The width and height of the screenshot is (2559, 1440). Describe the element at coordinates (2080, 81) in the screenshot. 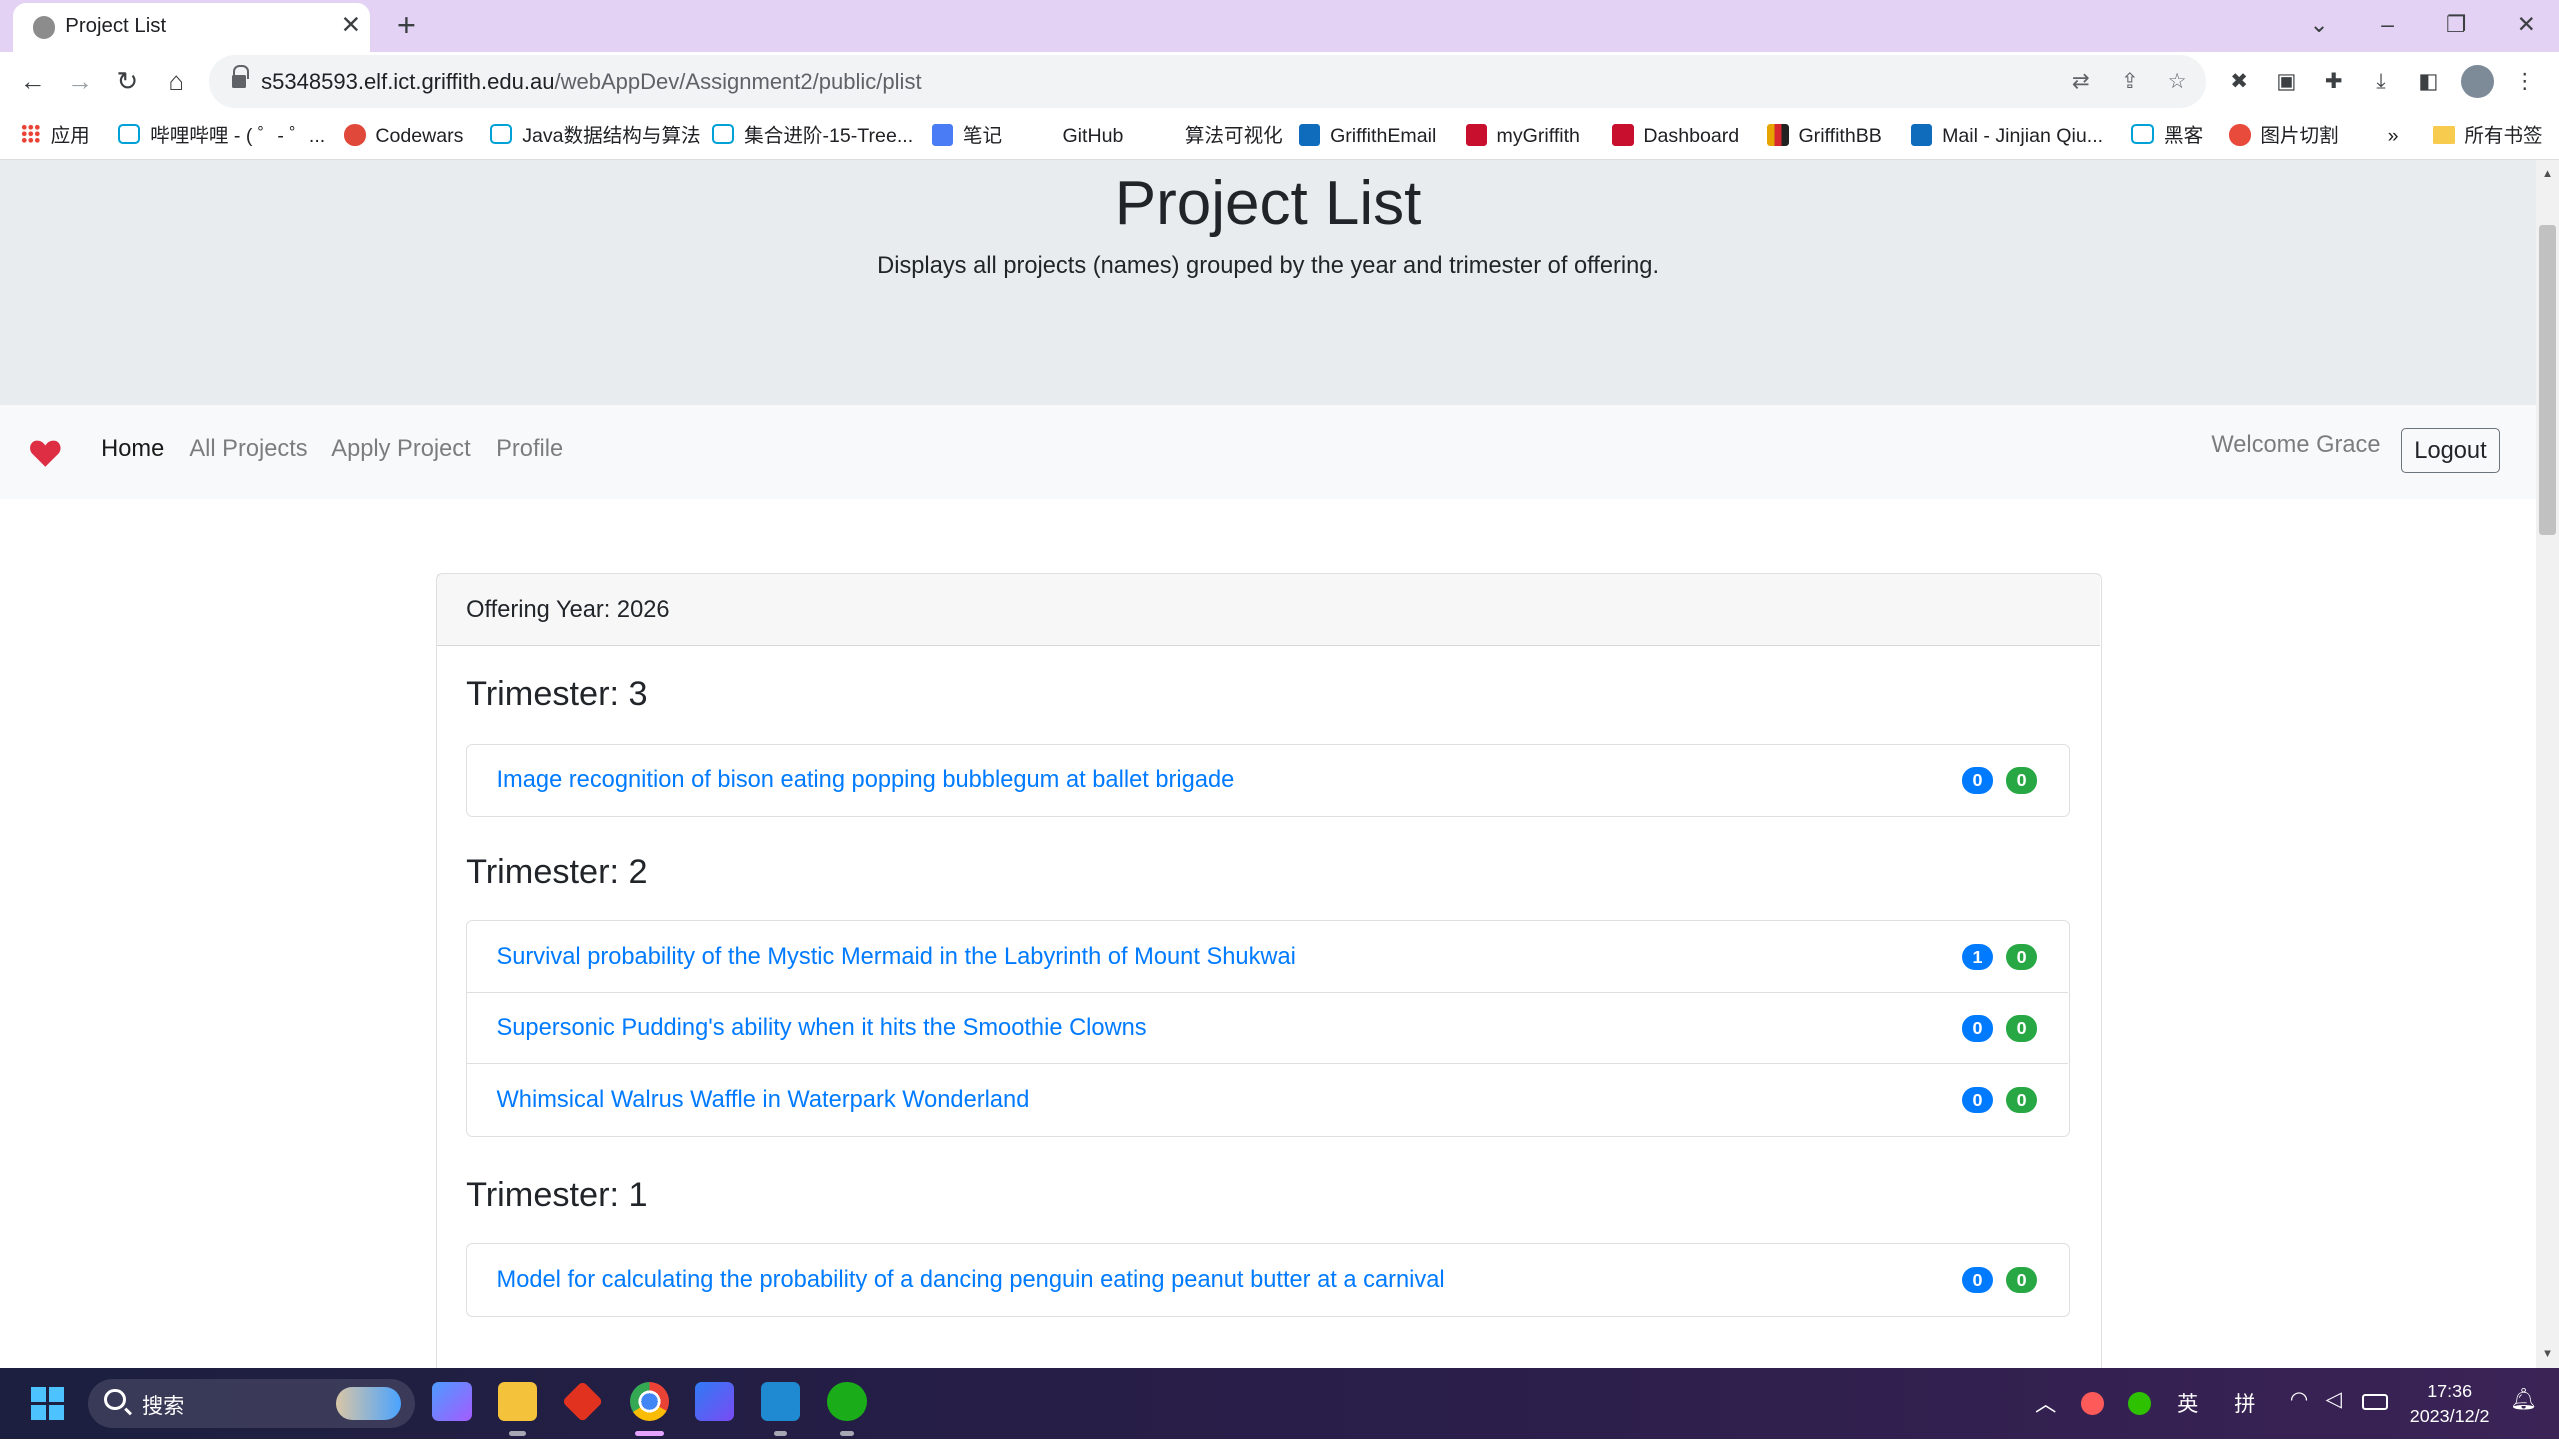

I see `translate-icon: ⇄` at that location.